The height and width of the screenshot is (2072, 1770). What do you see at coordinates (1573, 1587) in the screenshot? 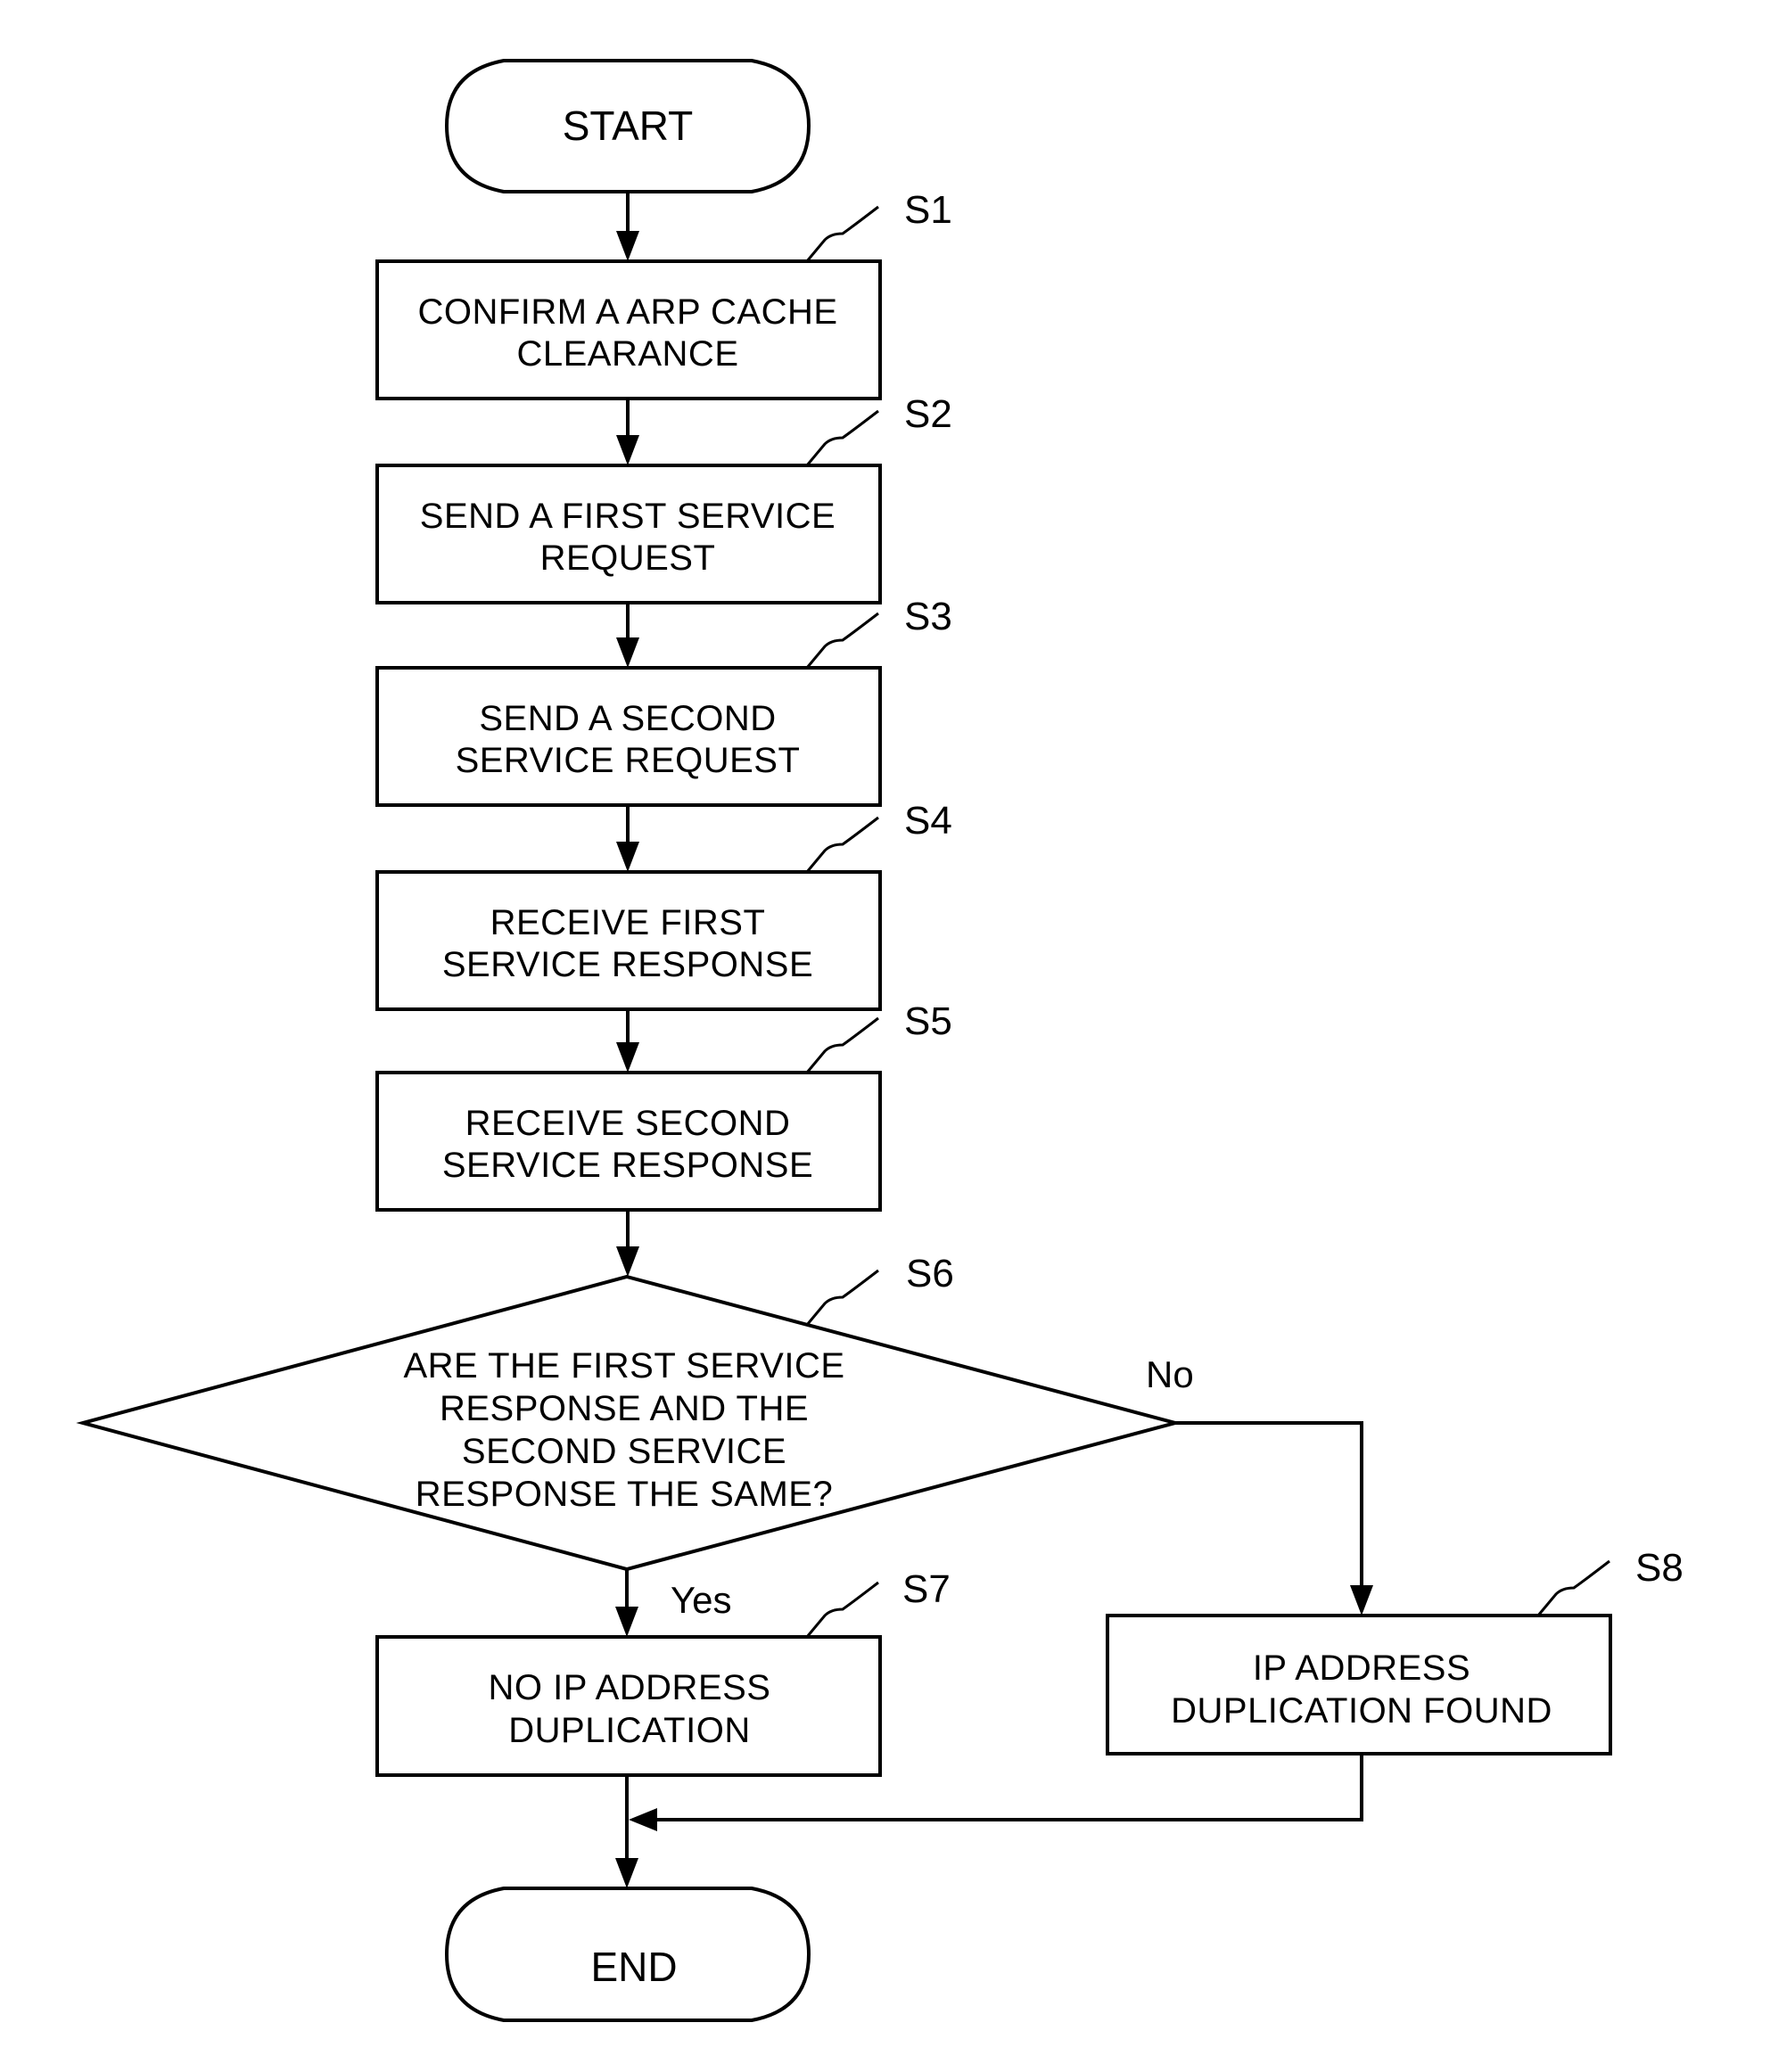
I see `step-leader-s8` at bounding box center [1573, 1587].